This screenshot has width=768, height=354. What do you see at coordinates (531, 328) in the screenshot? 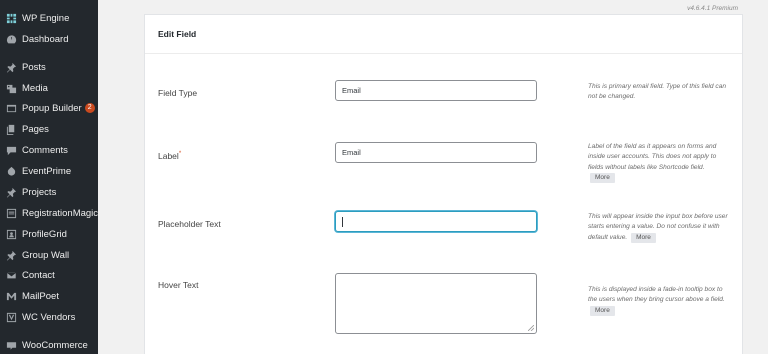
I see `resize-handle-icon` at bounding box center [531, 328].